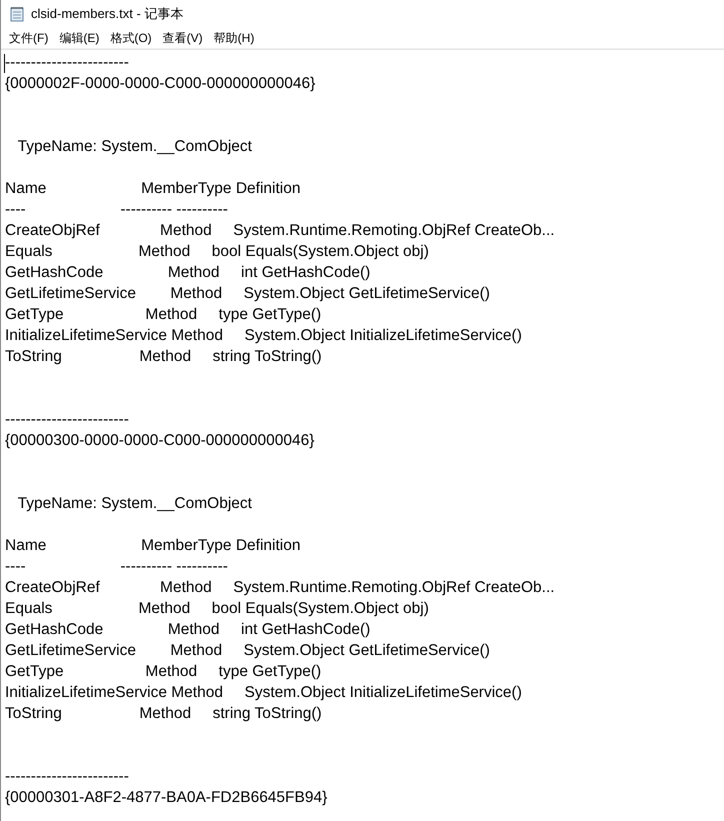  I want to click on text-cursor, so click(4, 63).